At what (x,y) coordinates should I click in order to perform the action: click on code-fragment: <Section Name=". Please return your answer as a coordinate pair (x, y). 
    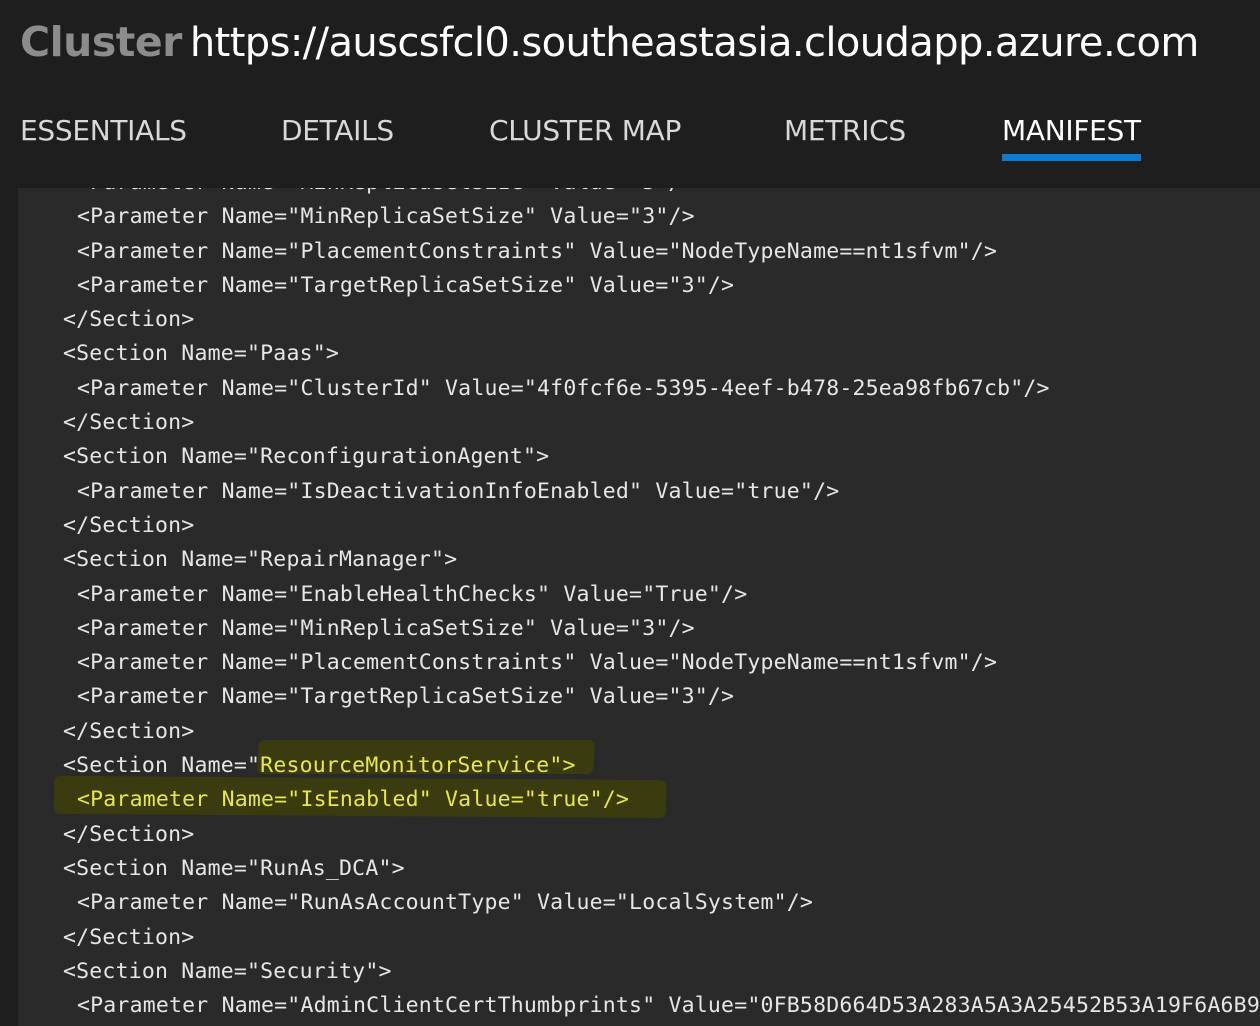
    Looking at the image, I should click on (162, 766).